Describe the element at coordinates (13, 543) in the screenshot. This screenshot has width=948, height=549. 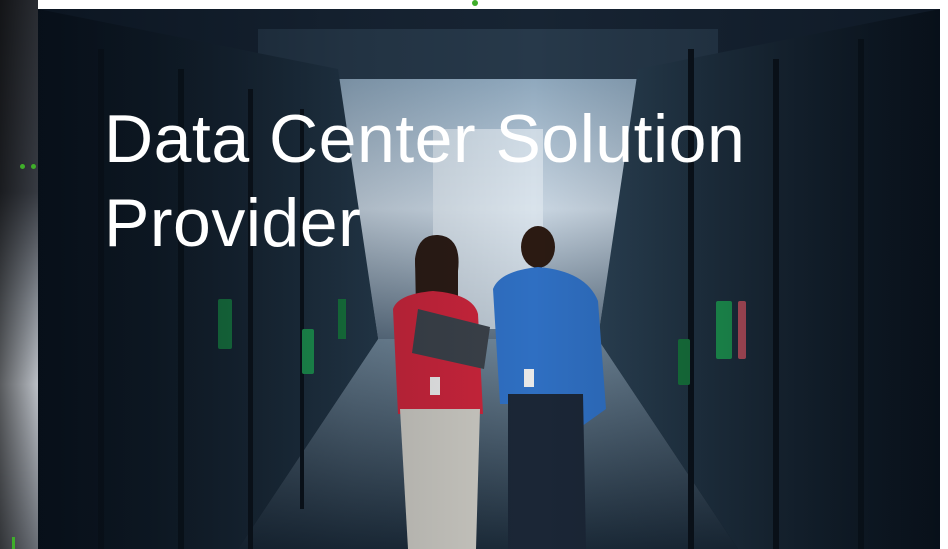
I see `accent-bar` at that location.